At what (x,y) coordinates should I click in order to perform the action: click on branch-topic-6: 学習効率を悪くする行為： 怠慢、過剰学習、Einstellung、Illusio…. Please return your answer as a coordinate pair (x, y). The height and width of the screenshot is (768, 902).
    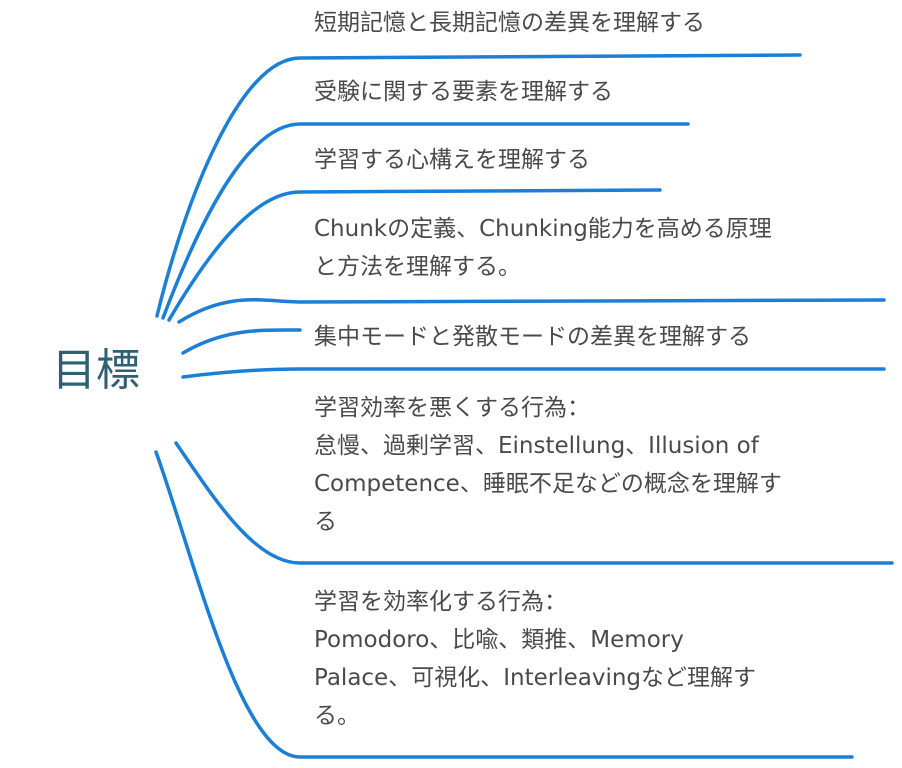
    Looking at the image, I should click on (548, 465).